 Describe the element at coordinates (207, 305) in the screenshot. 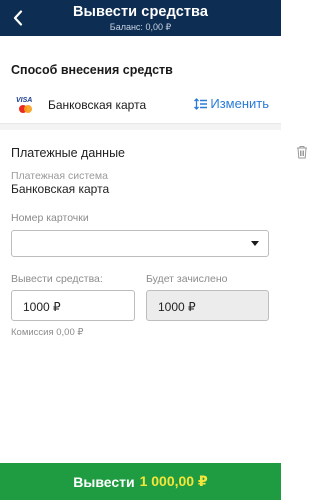

I see `credited-amount-field: 1000 ₽` at that location.